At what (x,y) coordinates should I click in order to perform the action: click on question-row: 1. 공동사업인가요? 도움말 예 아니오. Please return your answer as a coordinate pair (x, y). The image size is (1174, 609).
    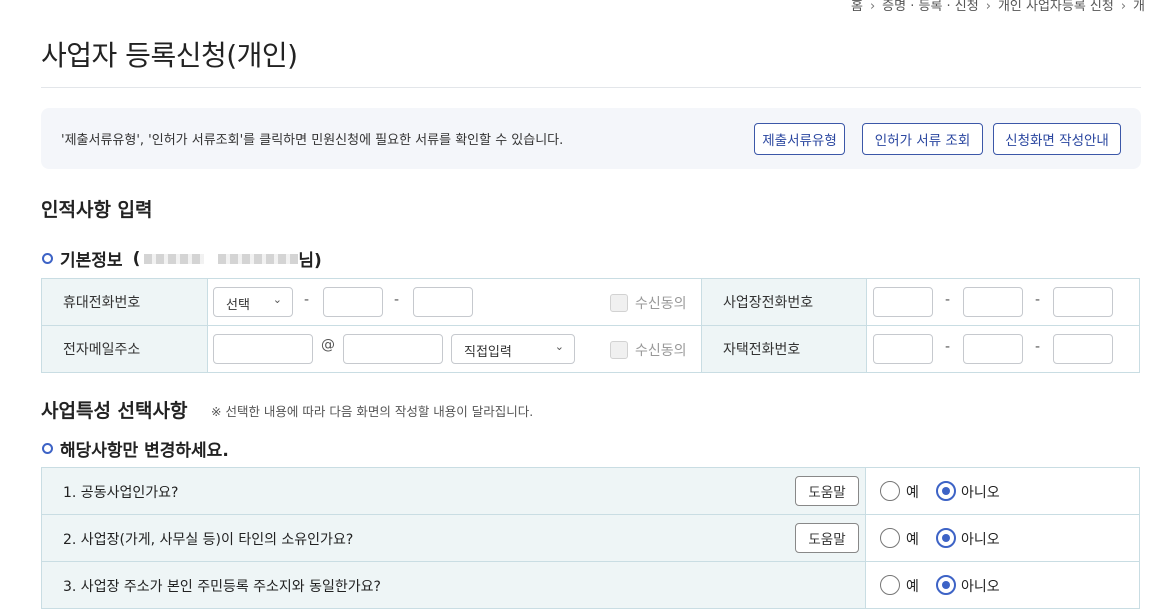
    Looking at the image, I should click on (590, 491).